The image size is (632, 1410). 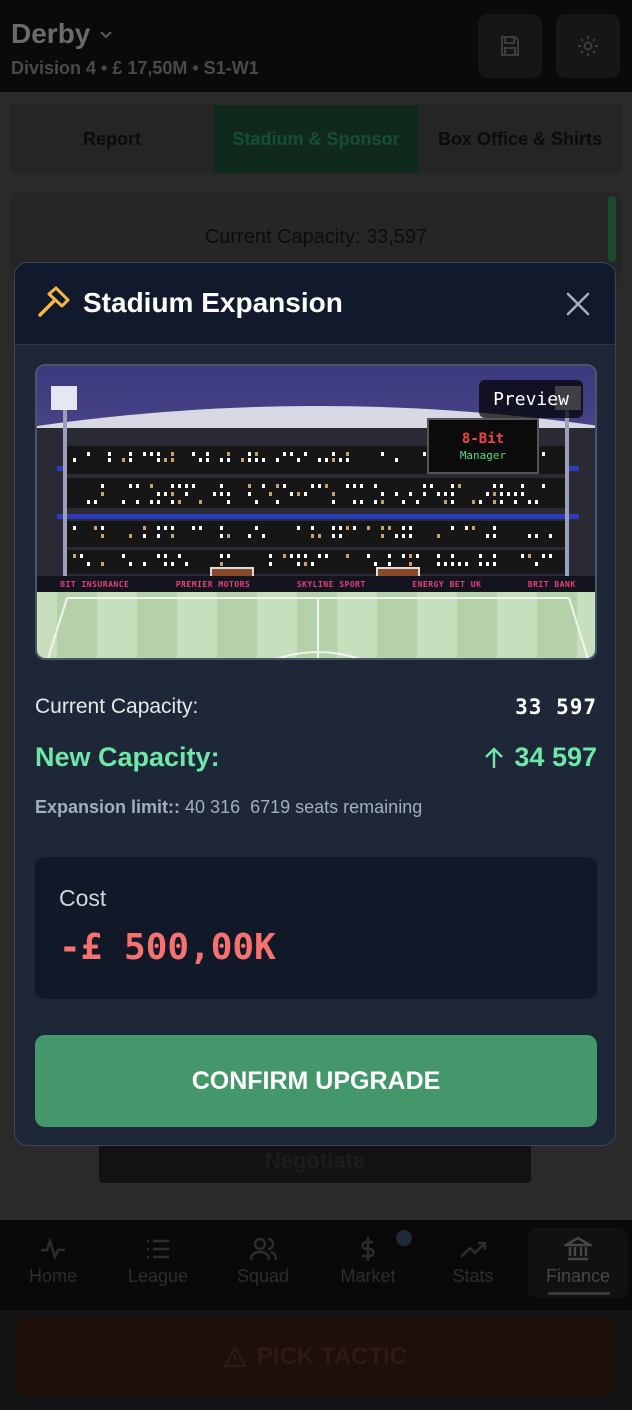 I want to click on nav-league: League, so click(x=158, y=1263).